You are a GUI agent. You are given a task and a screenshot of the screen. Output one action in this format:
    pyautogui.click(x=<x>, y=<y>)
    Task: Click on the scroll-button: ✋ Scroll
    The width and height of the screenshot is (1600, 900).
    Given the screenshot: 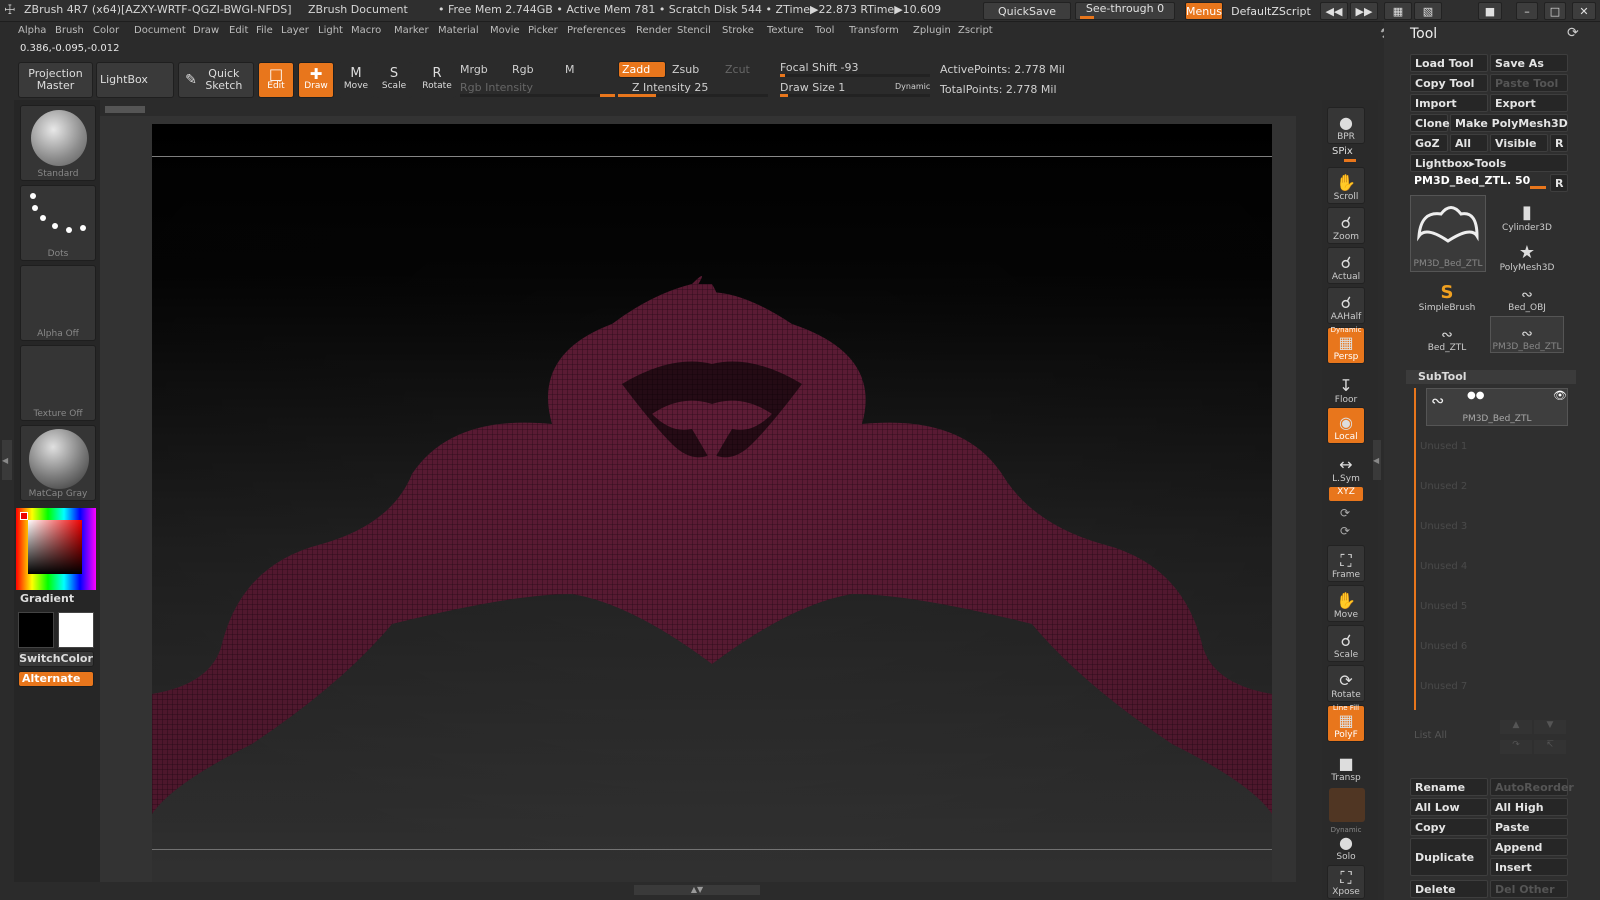 What is the action you would take?
    pyautogui.click(x=1346, y=185)
    